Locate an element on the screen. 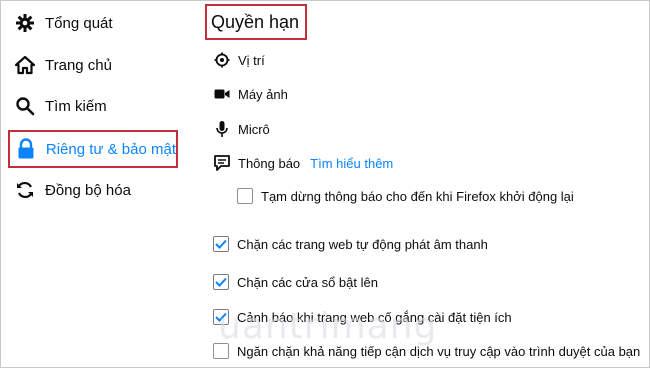  block-popups-checkbox is located at coordinates (221, 282).